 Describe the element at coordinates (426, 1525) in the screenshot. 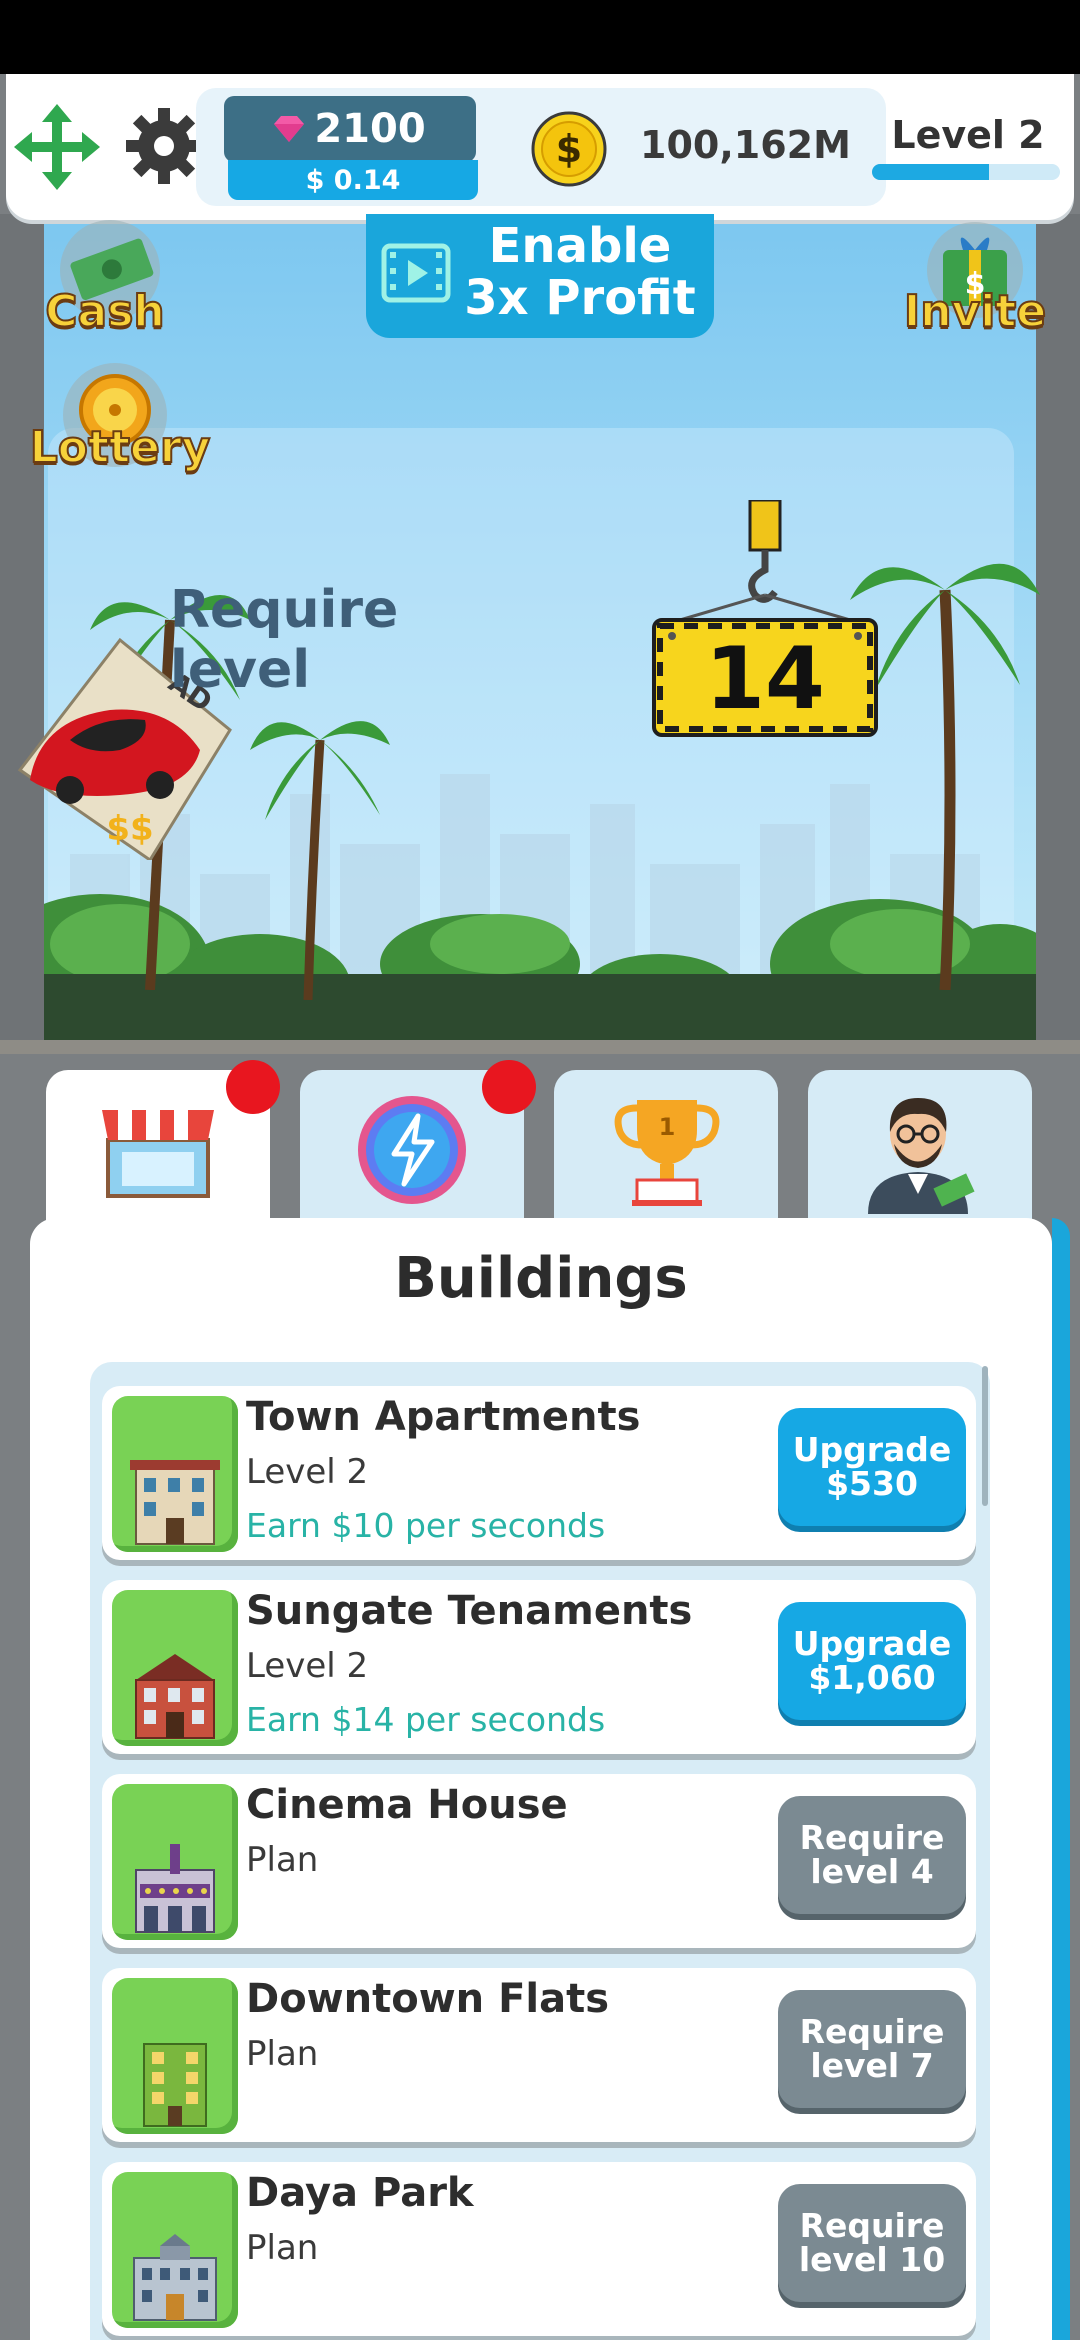

I see `building-earn-rate: Earn $10 per seconds` at that location.